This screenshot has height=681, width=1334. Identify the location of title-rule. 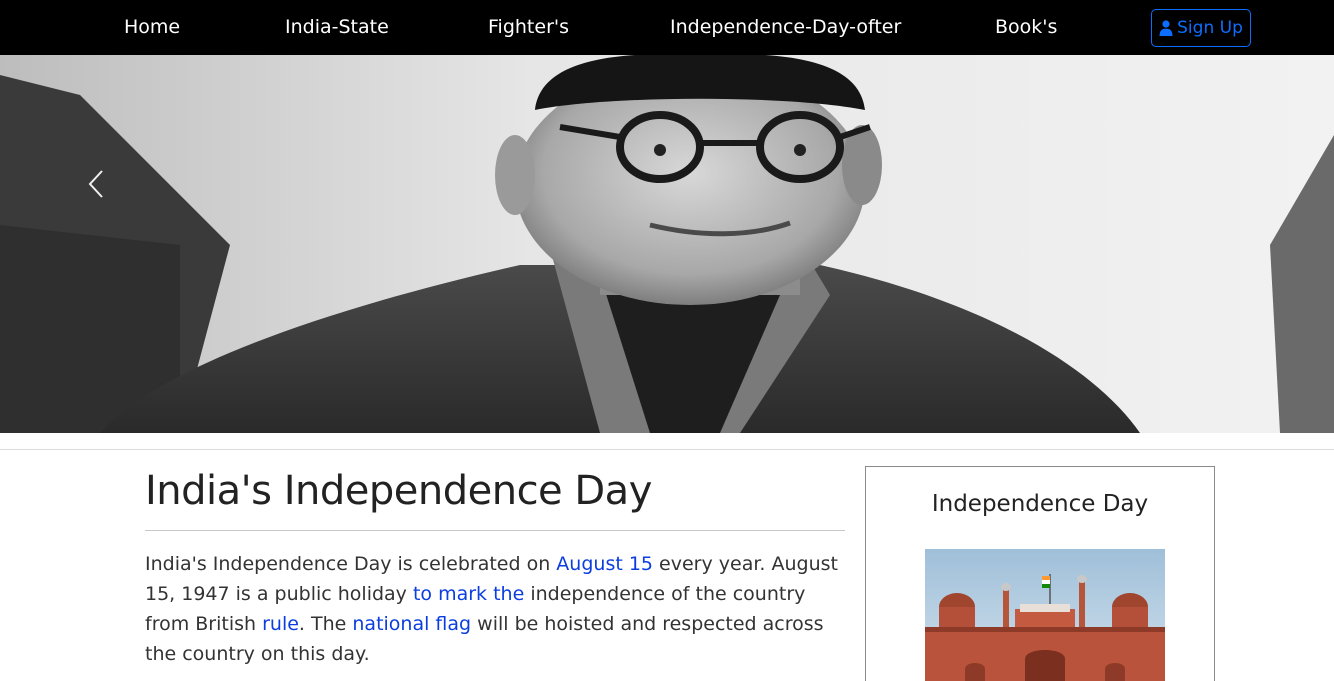
(495, 530).